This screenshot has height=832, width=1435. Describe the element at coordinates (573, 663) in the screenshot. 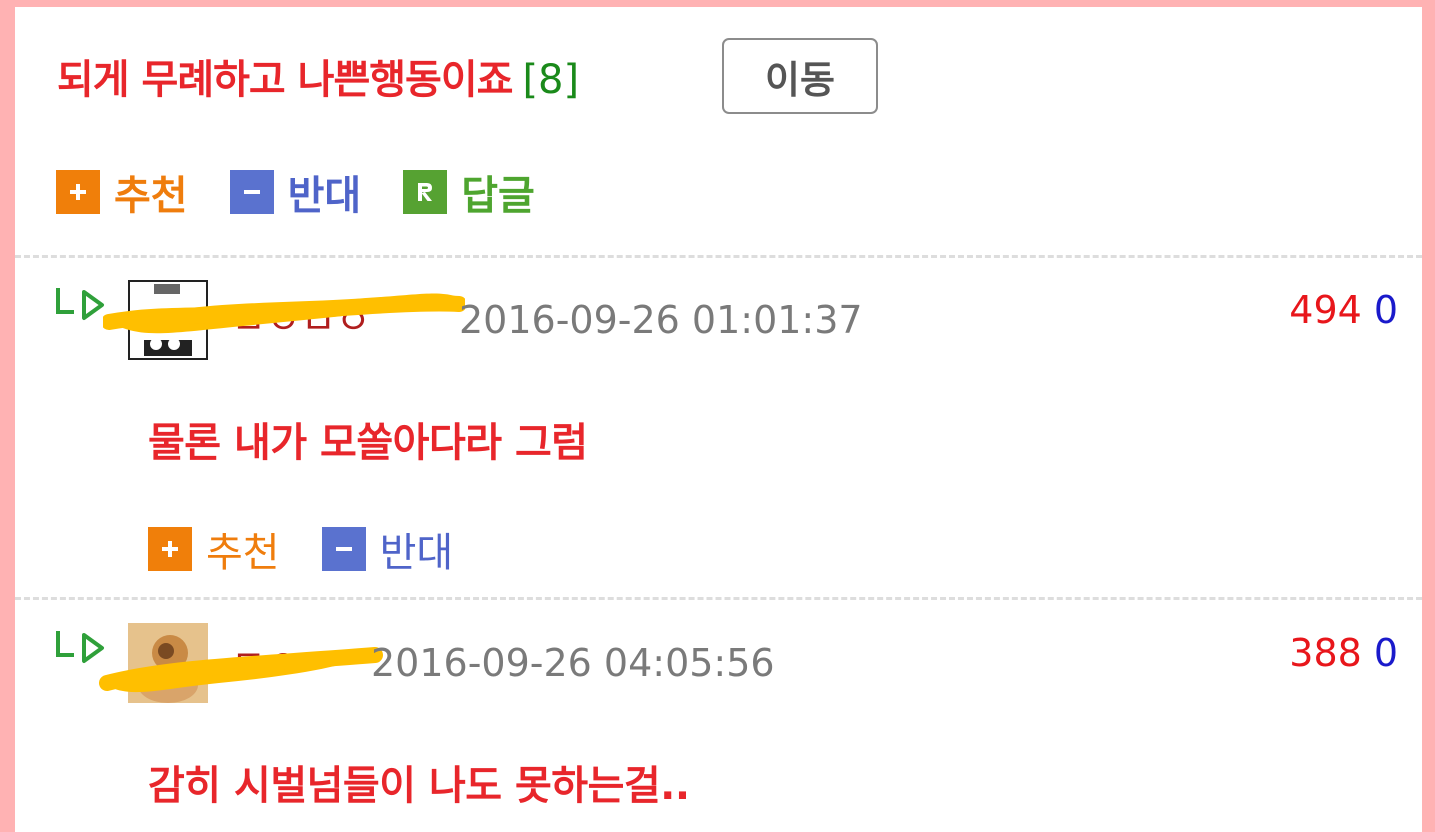

I see `timestamp: 2016-09-26 04:05:56` at that location.